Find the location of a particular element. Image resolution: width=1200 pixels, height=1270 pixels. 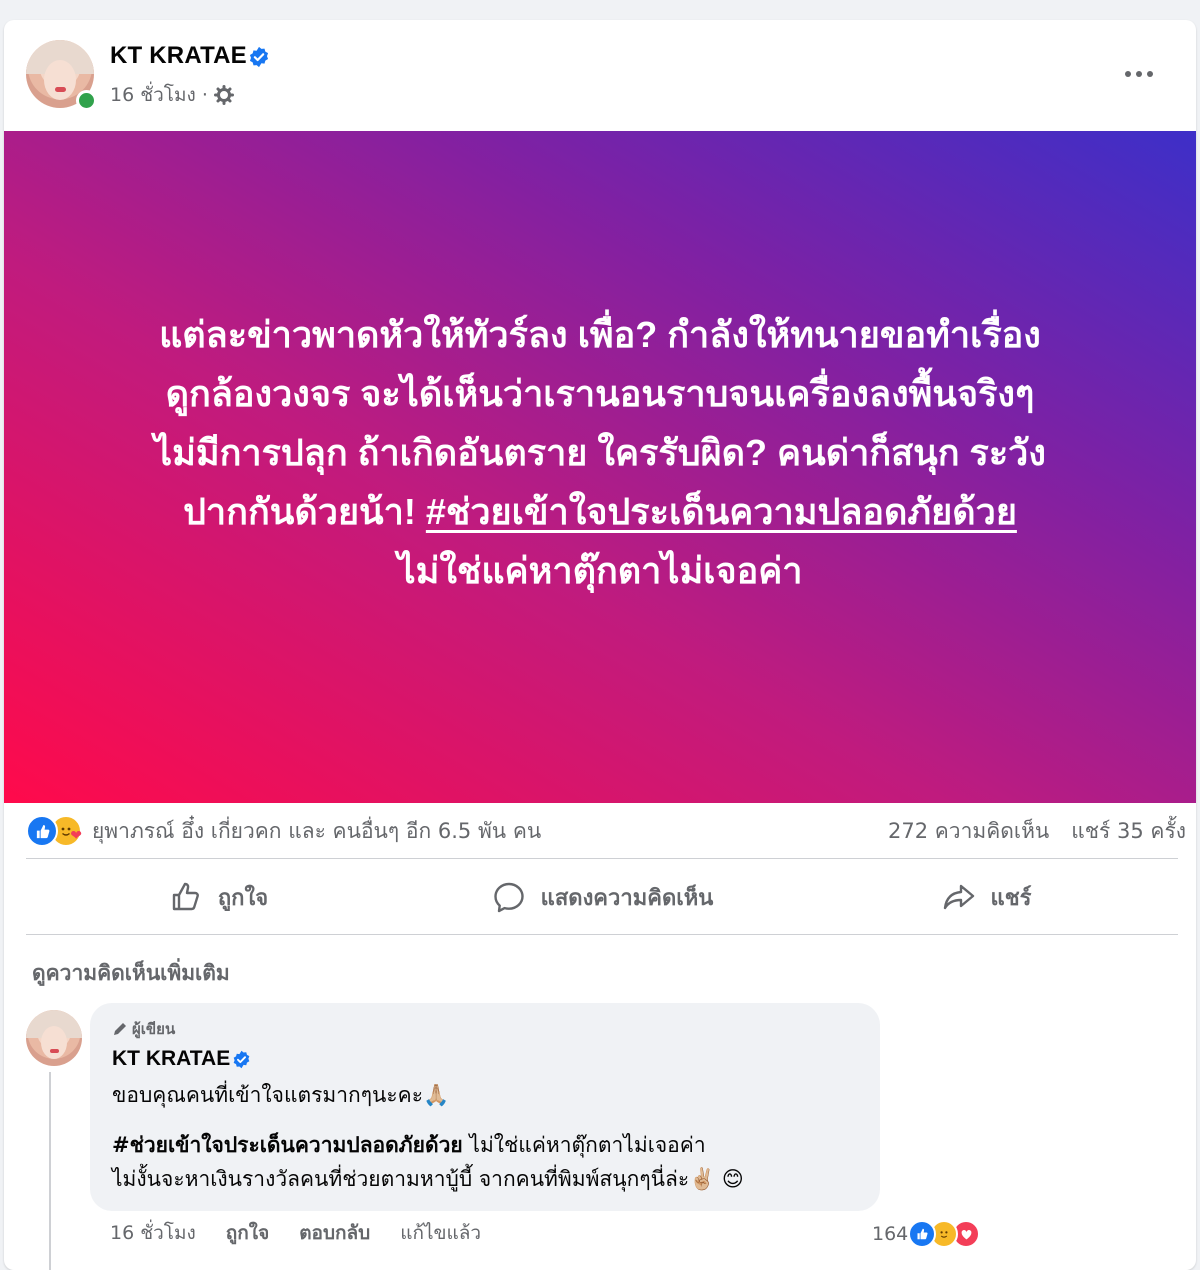

comment-footer: 16 ชั่วโมง ถูกใจ ตอบกลับ แก้ไขแล้ว is located at coordinates (295, 1233).